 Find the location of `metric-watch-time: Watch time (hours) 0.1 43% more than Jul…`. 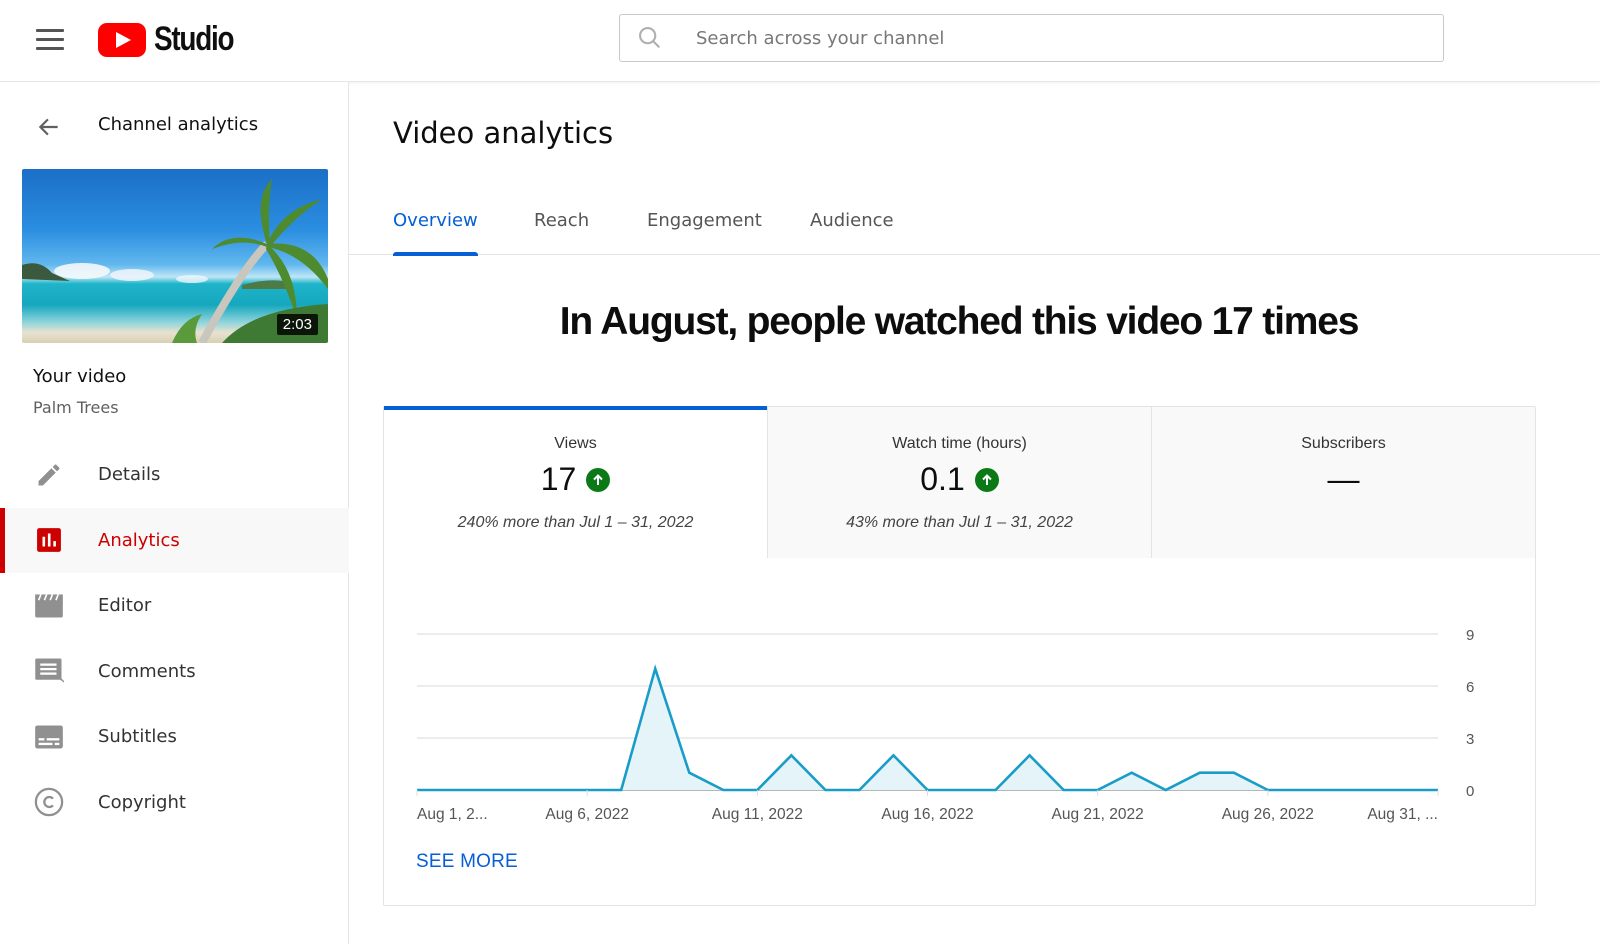

metric-watch-time: Watch time (hours) 0.1 43% more than Jul… is located at coordinates (959, 482).